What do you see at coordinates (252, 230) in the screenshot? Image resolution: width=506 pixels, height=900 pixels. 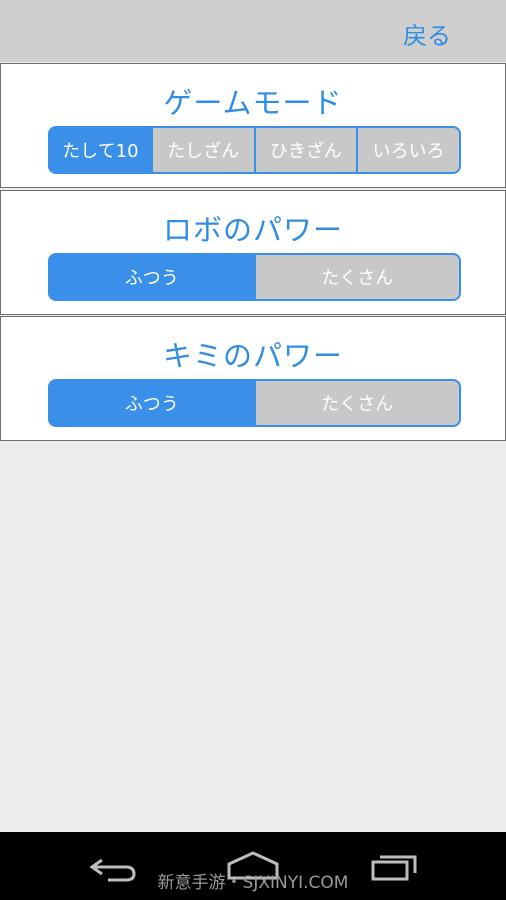 I see `robo-power-title: ロボのパワー` at bounding box center [252, 230].